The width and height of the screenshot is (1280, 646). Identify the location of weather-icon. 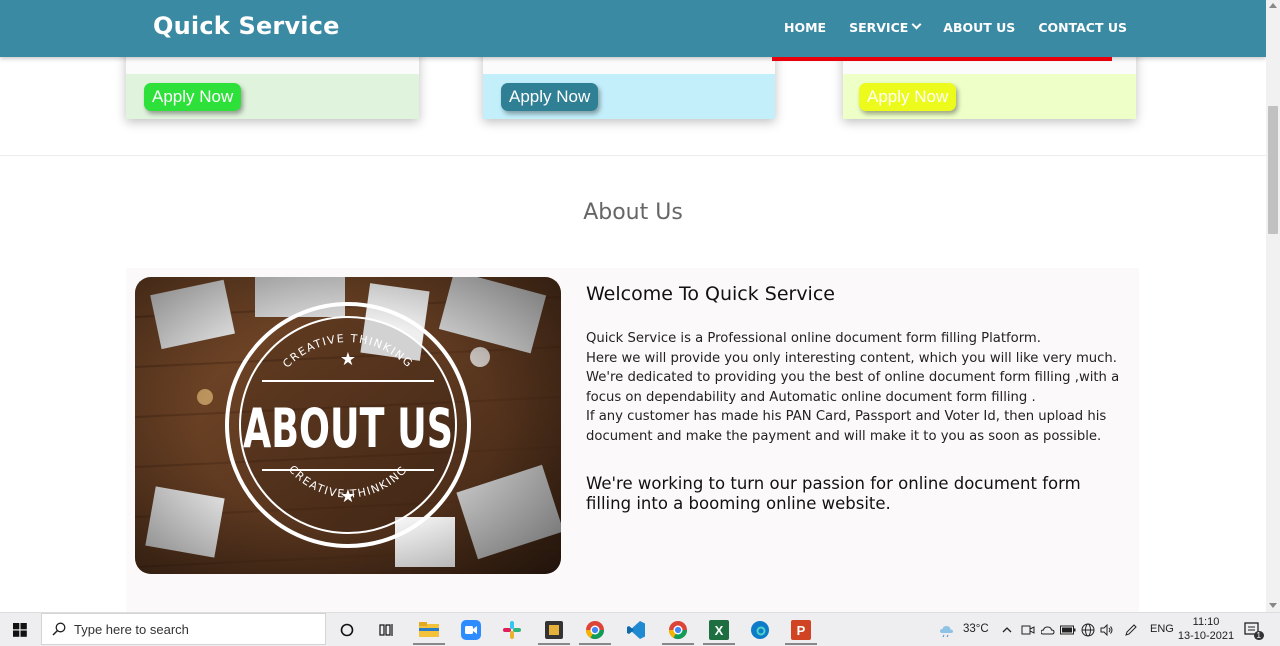
(947, 629).